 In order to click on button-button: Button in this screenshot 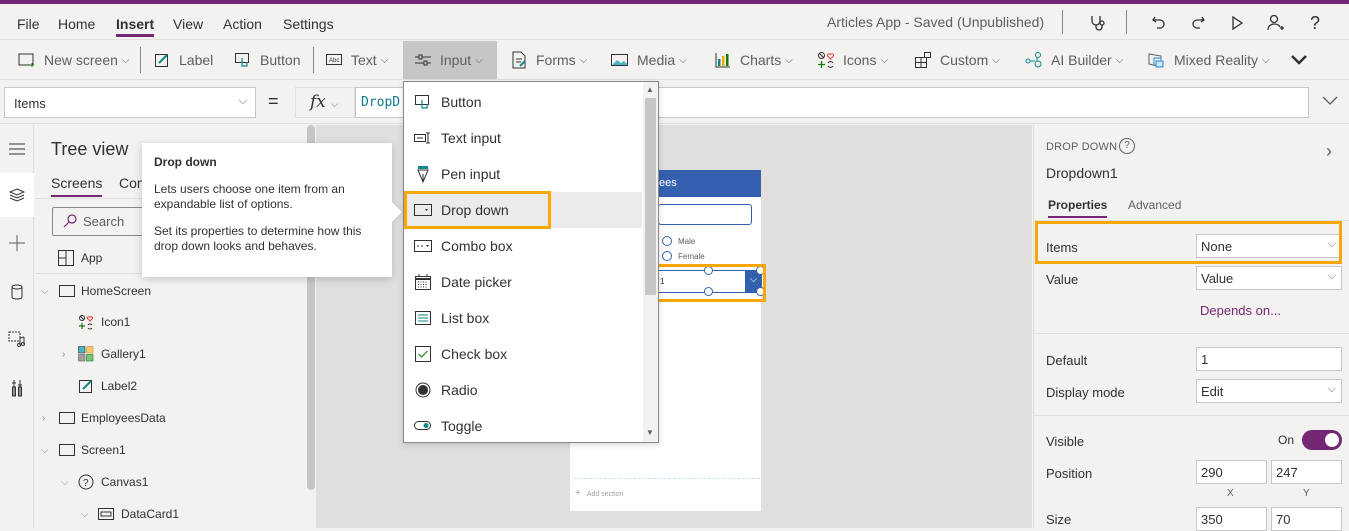, I will do `click(267, 60)`.